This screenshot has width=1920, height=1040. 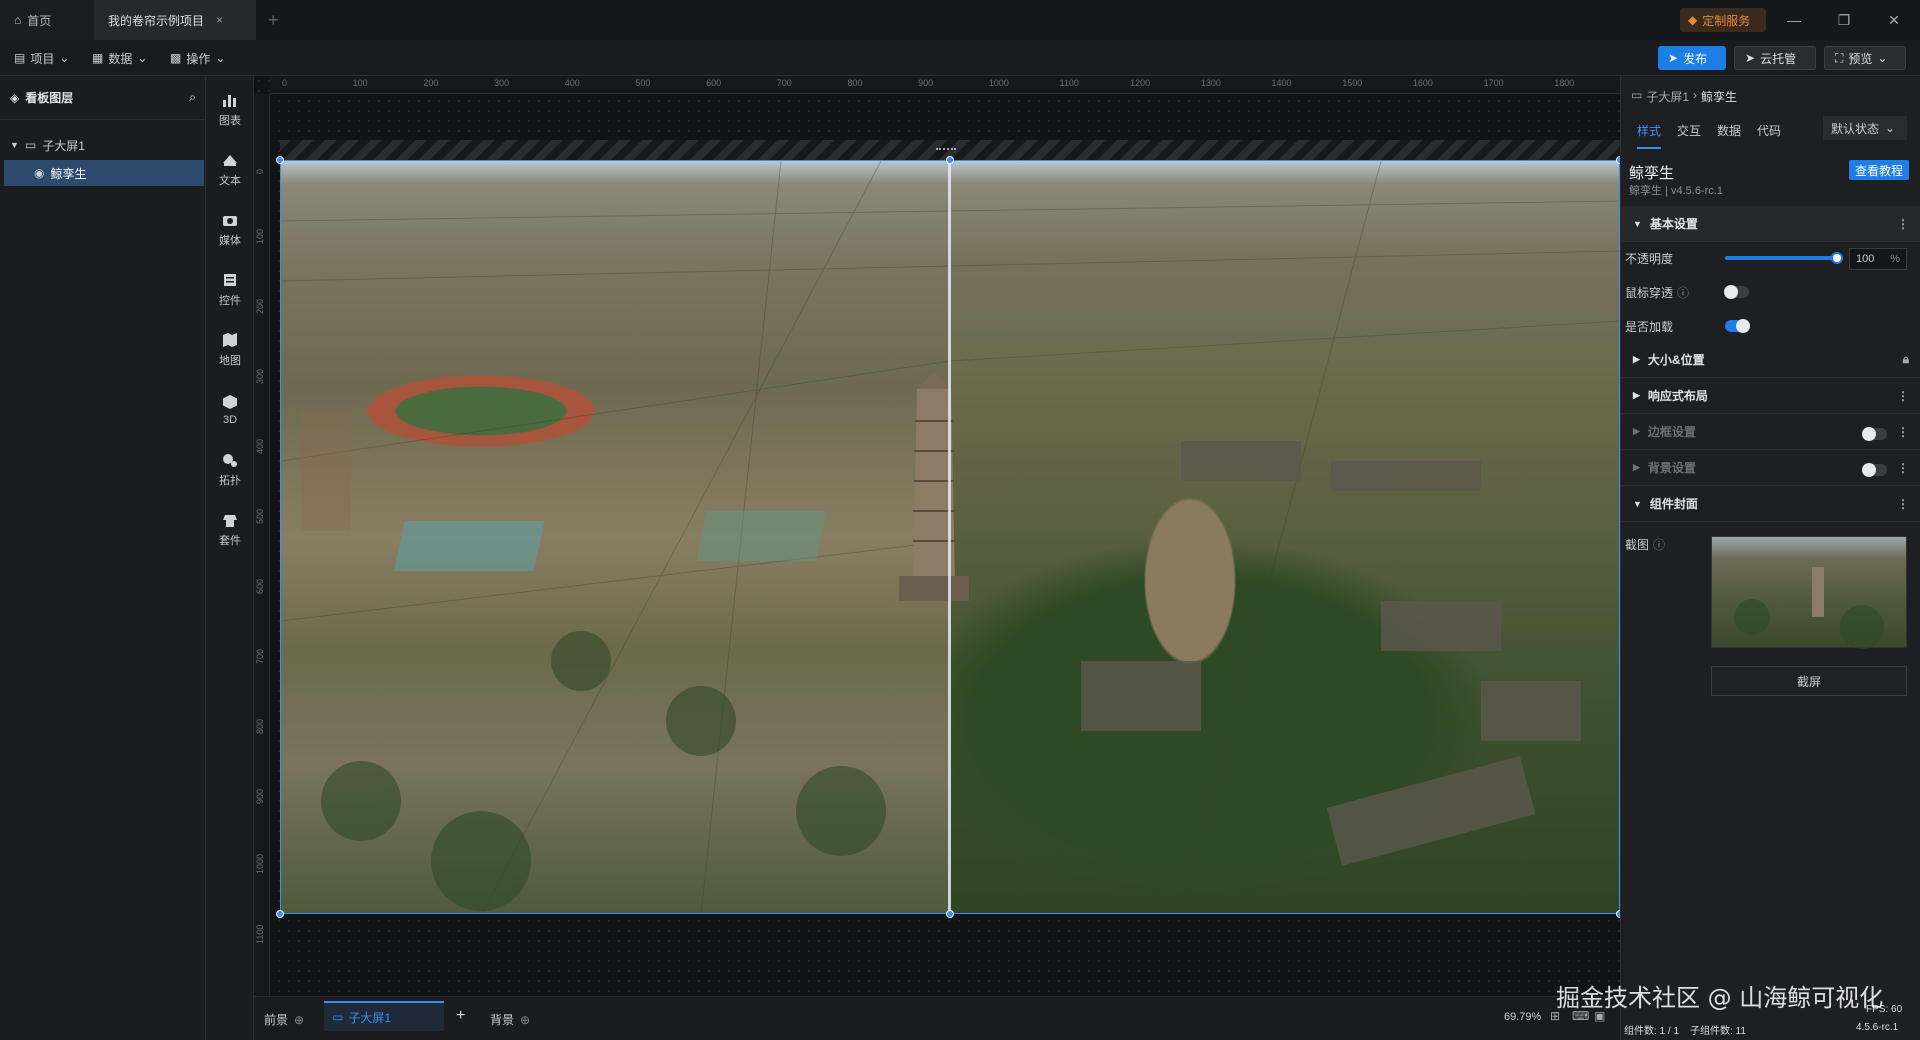 What do you see at coordinates (1649, 293) in the screenshot?
I see `mouse-through-label: 鼠标穿透` at bounding box center [1649, 293].